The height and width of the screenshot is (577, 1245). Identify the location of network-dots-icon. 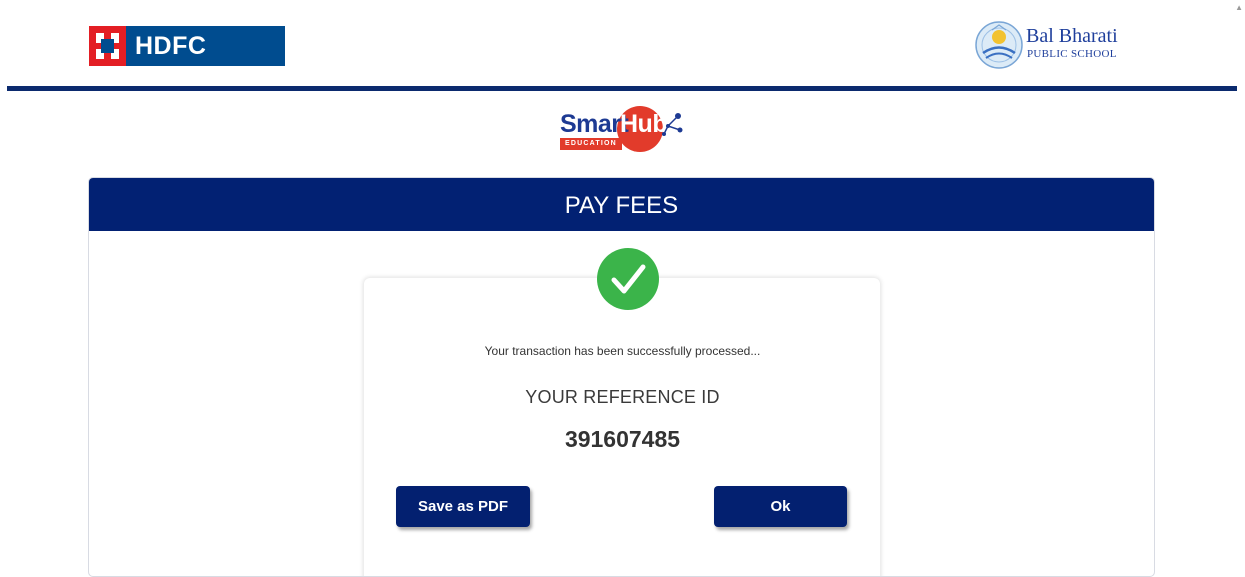
(672, 124).